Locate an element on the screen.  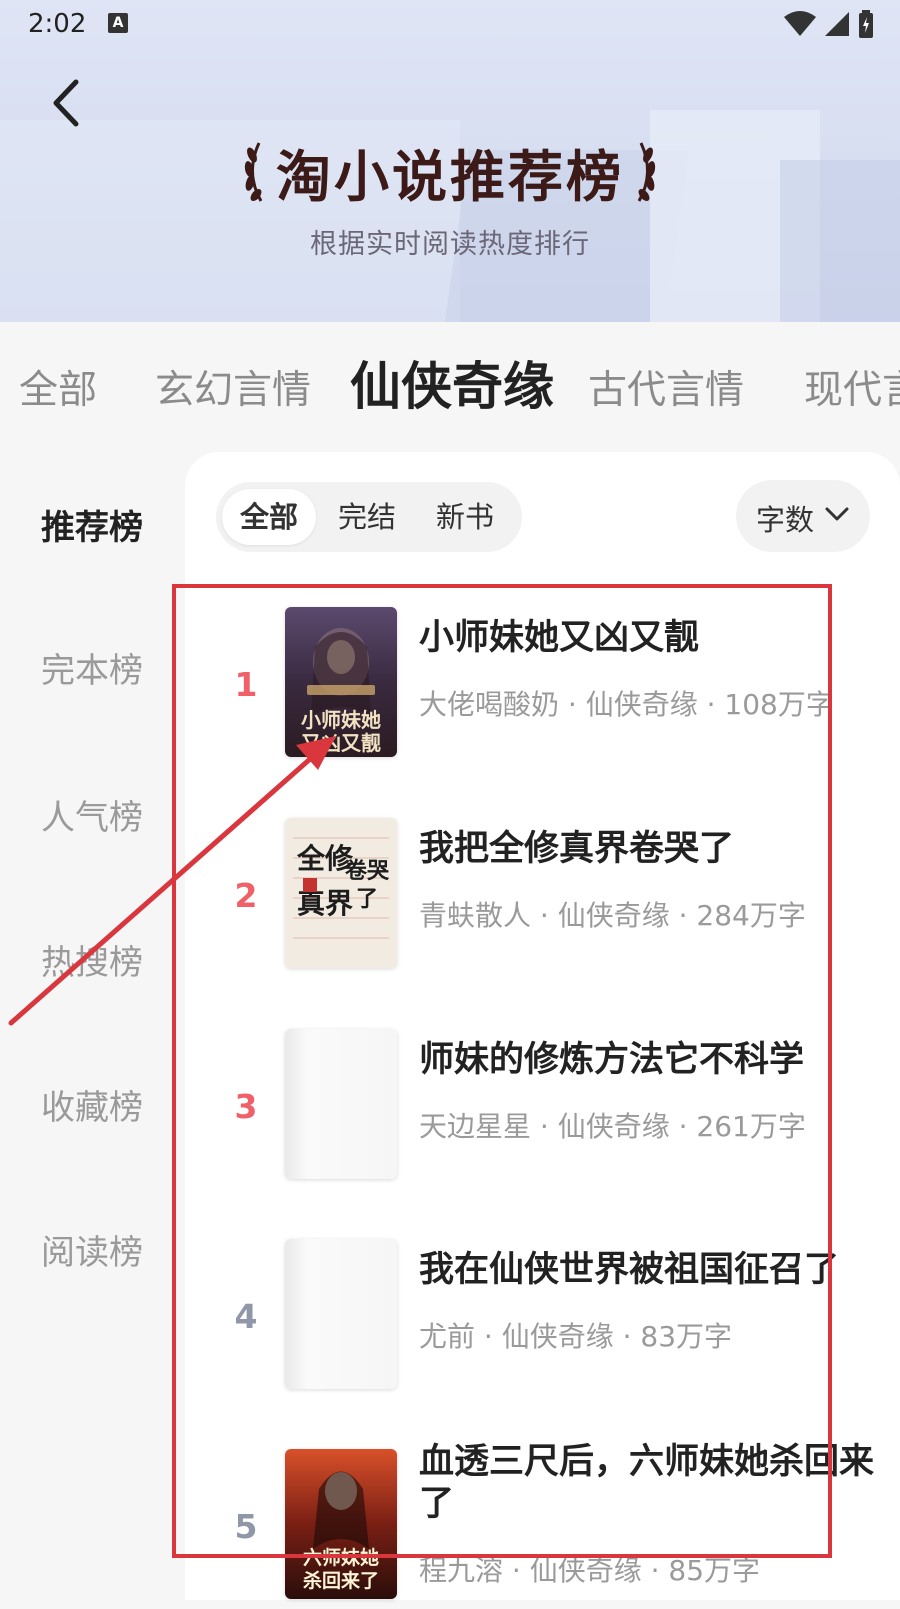
tab-modern-romance: 现代言 is located at coordinates (852, 387).